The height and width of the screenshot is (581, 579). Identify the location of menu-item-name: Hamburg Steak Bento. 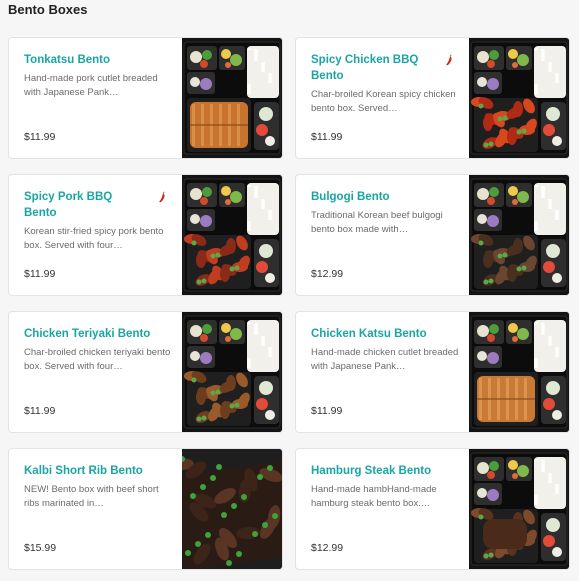
(371, 471).